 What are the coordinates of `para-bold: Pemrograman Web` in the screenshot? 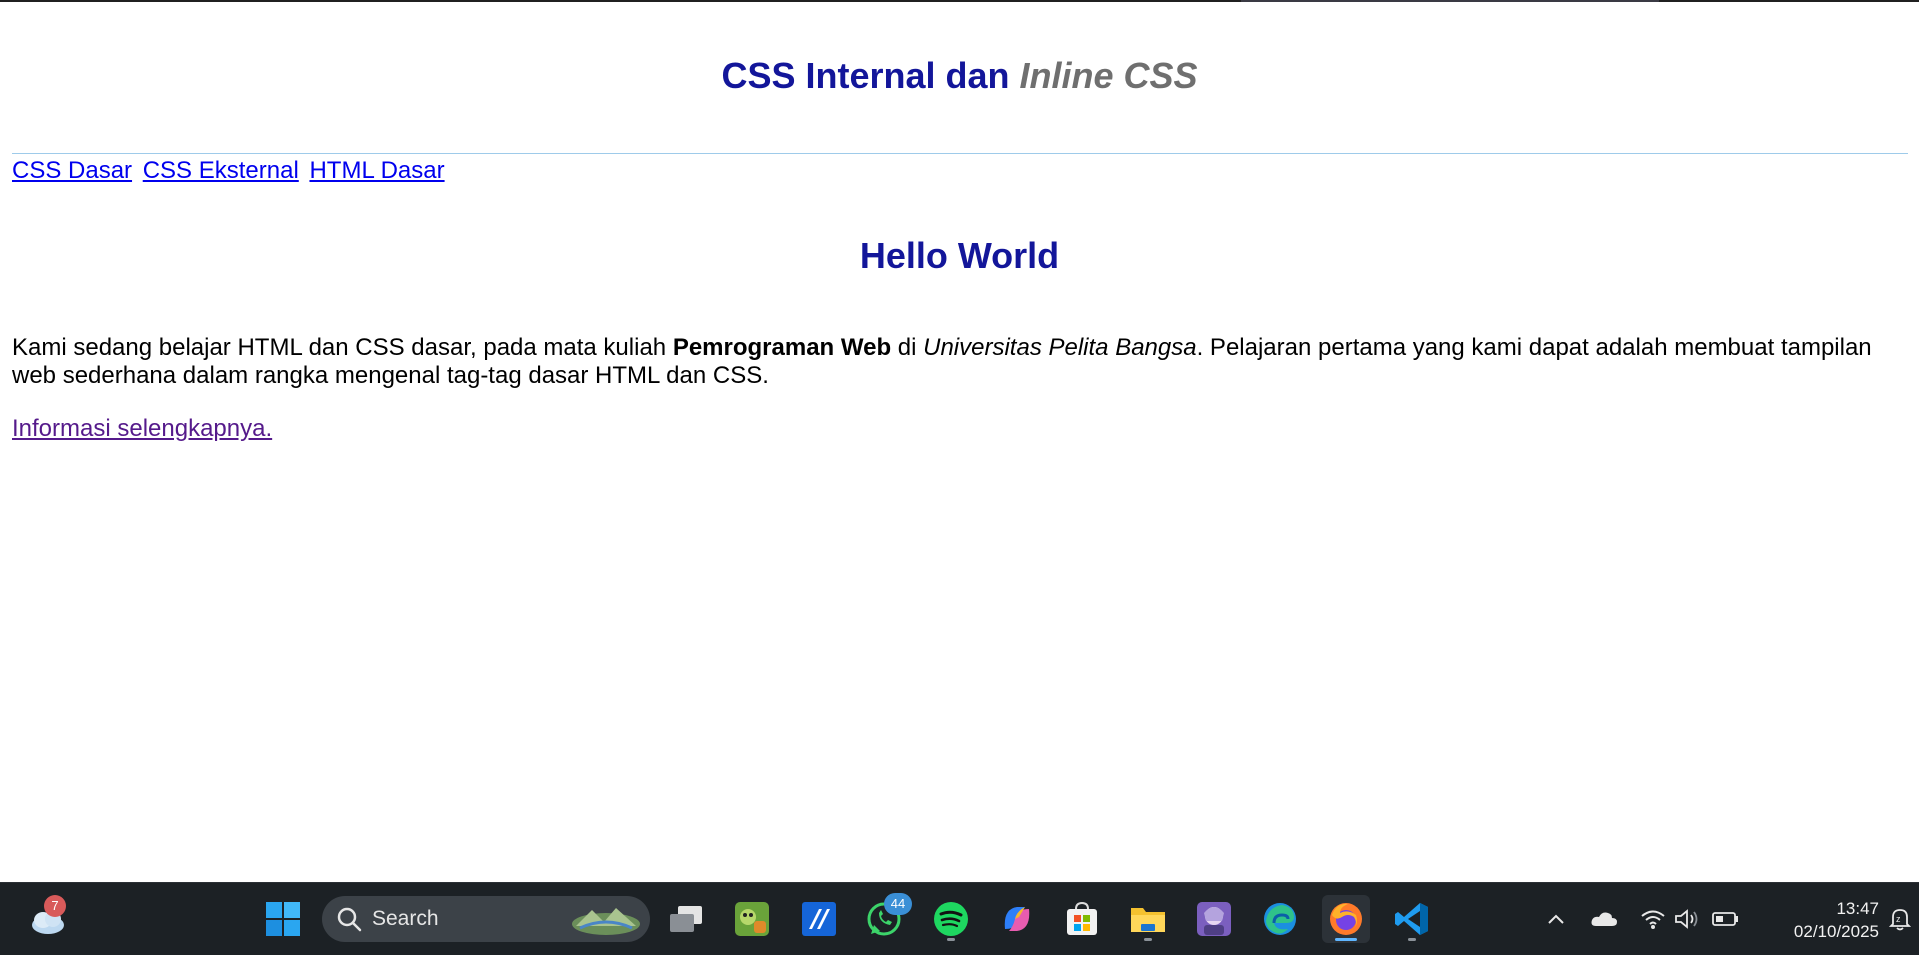 It's located at (782, 347).